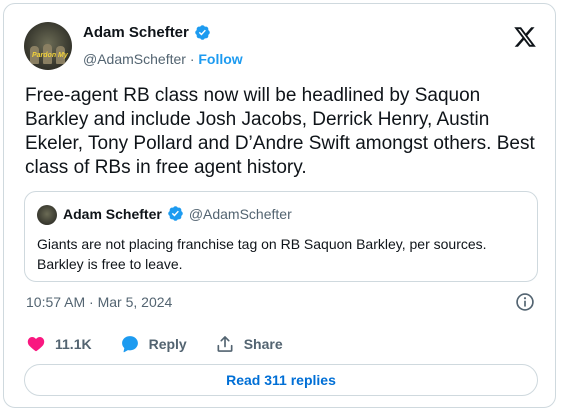  I want to click on share-button: Share, so click(249, 344).